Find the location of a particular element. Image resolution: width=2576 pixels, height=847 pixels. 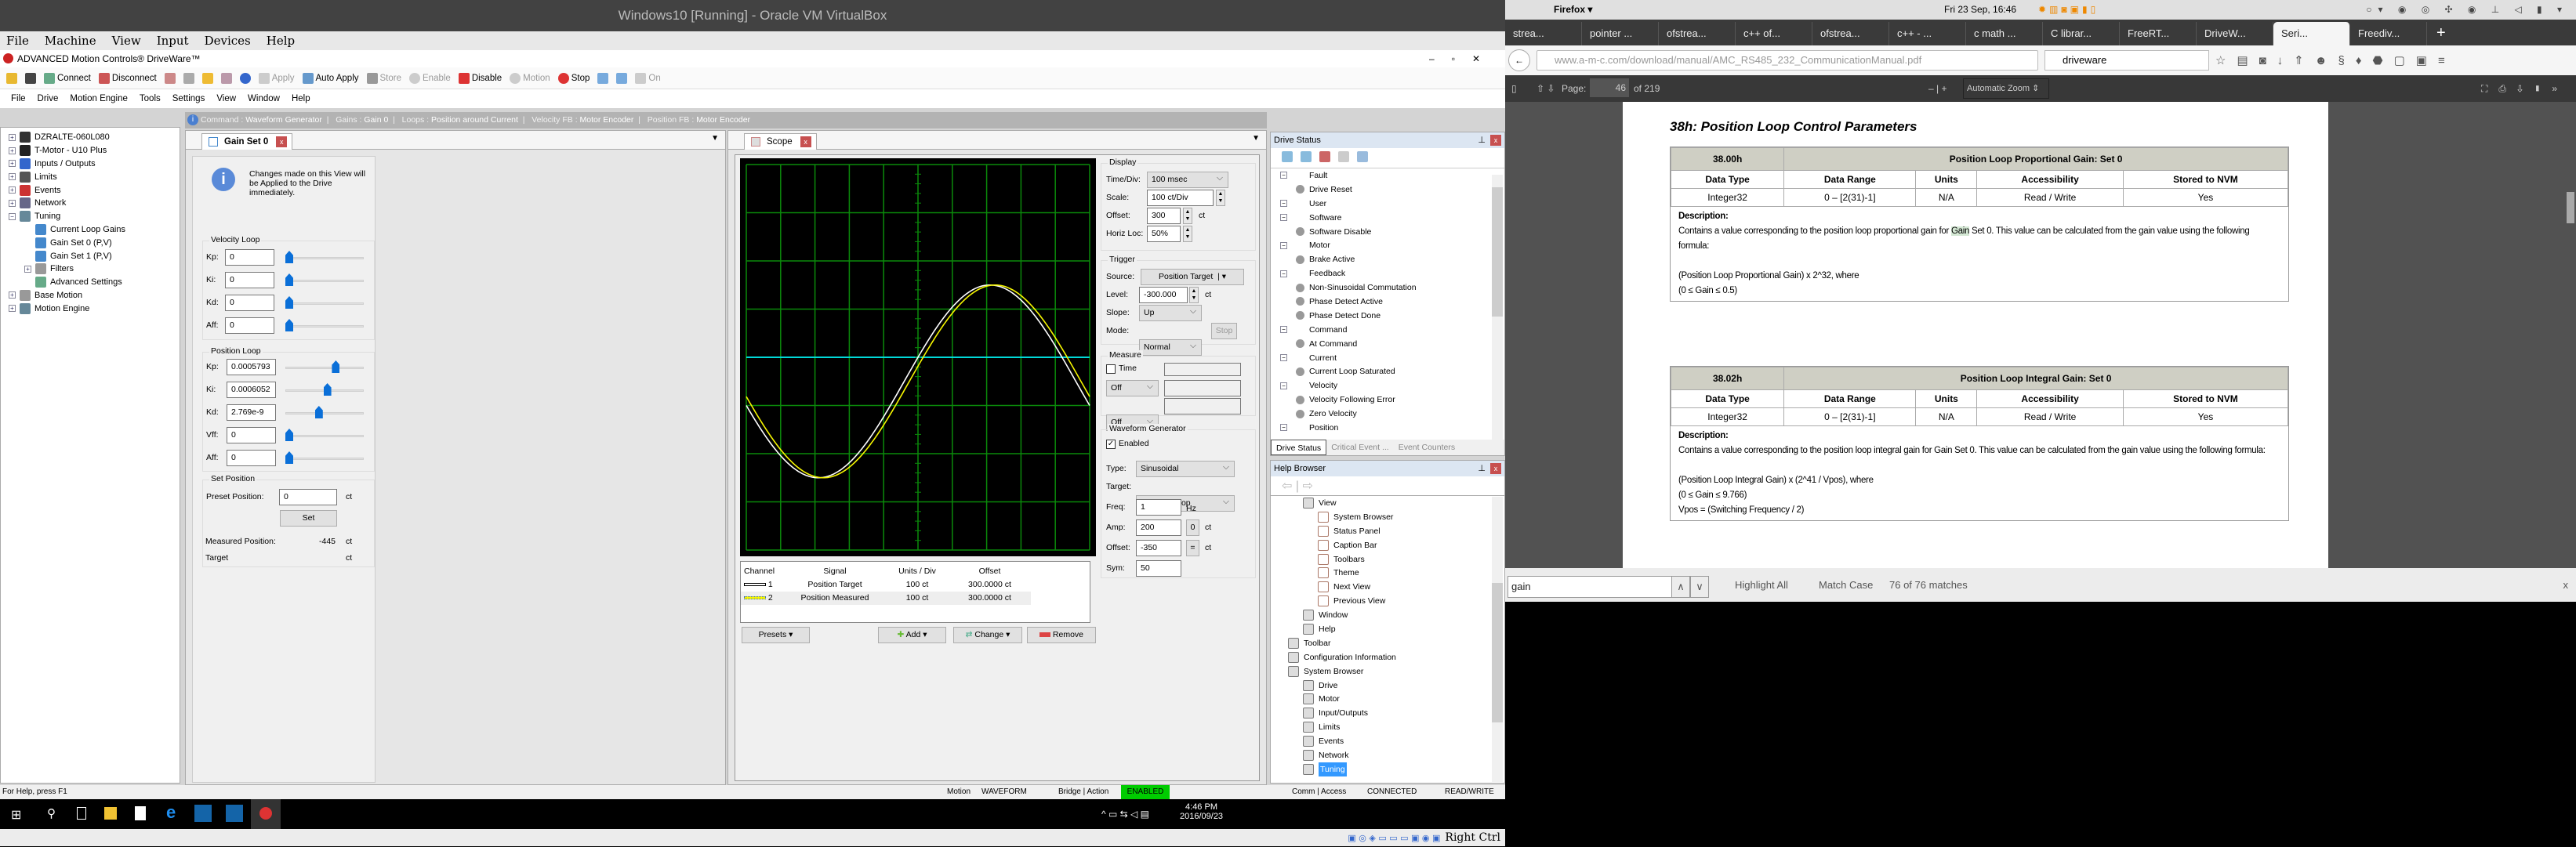

connect-button: Connect is located at coordinates (68, 78).